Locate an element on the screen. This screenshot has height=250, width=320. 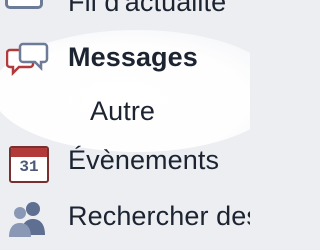
sidebar-item-label: Messages is located at coordinates (133, 57).